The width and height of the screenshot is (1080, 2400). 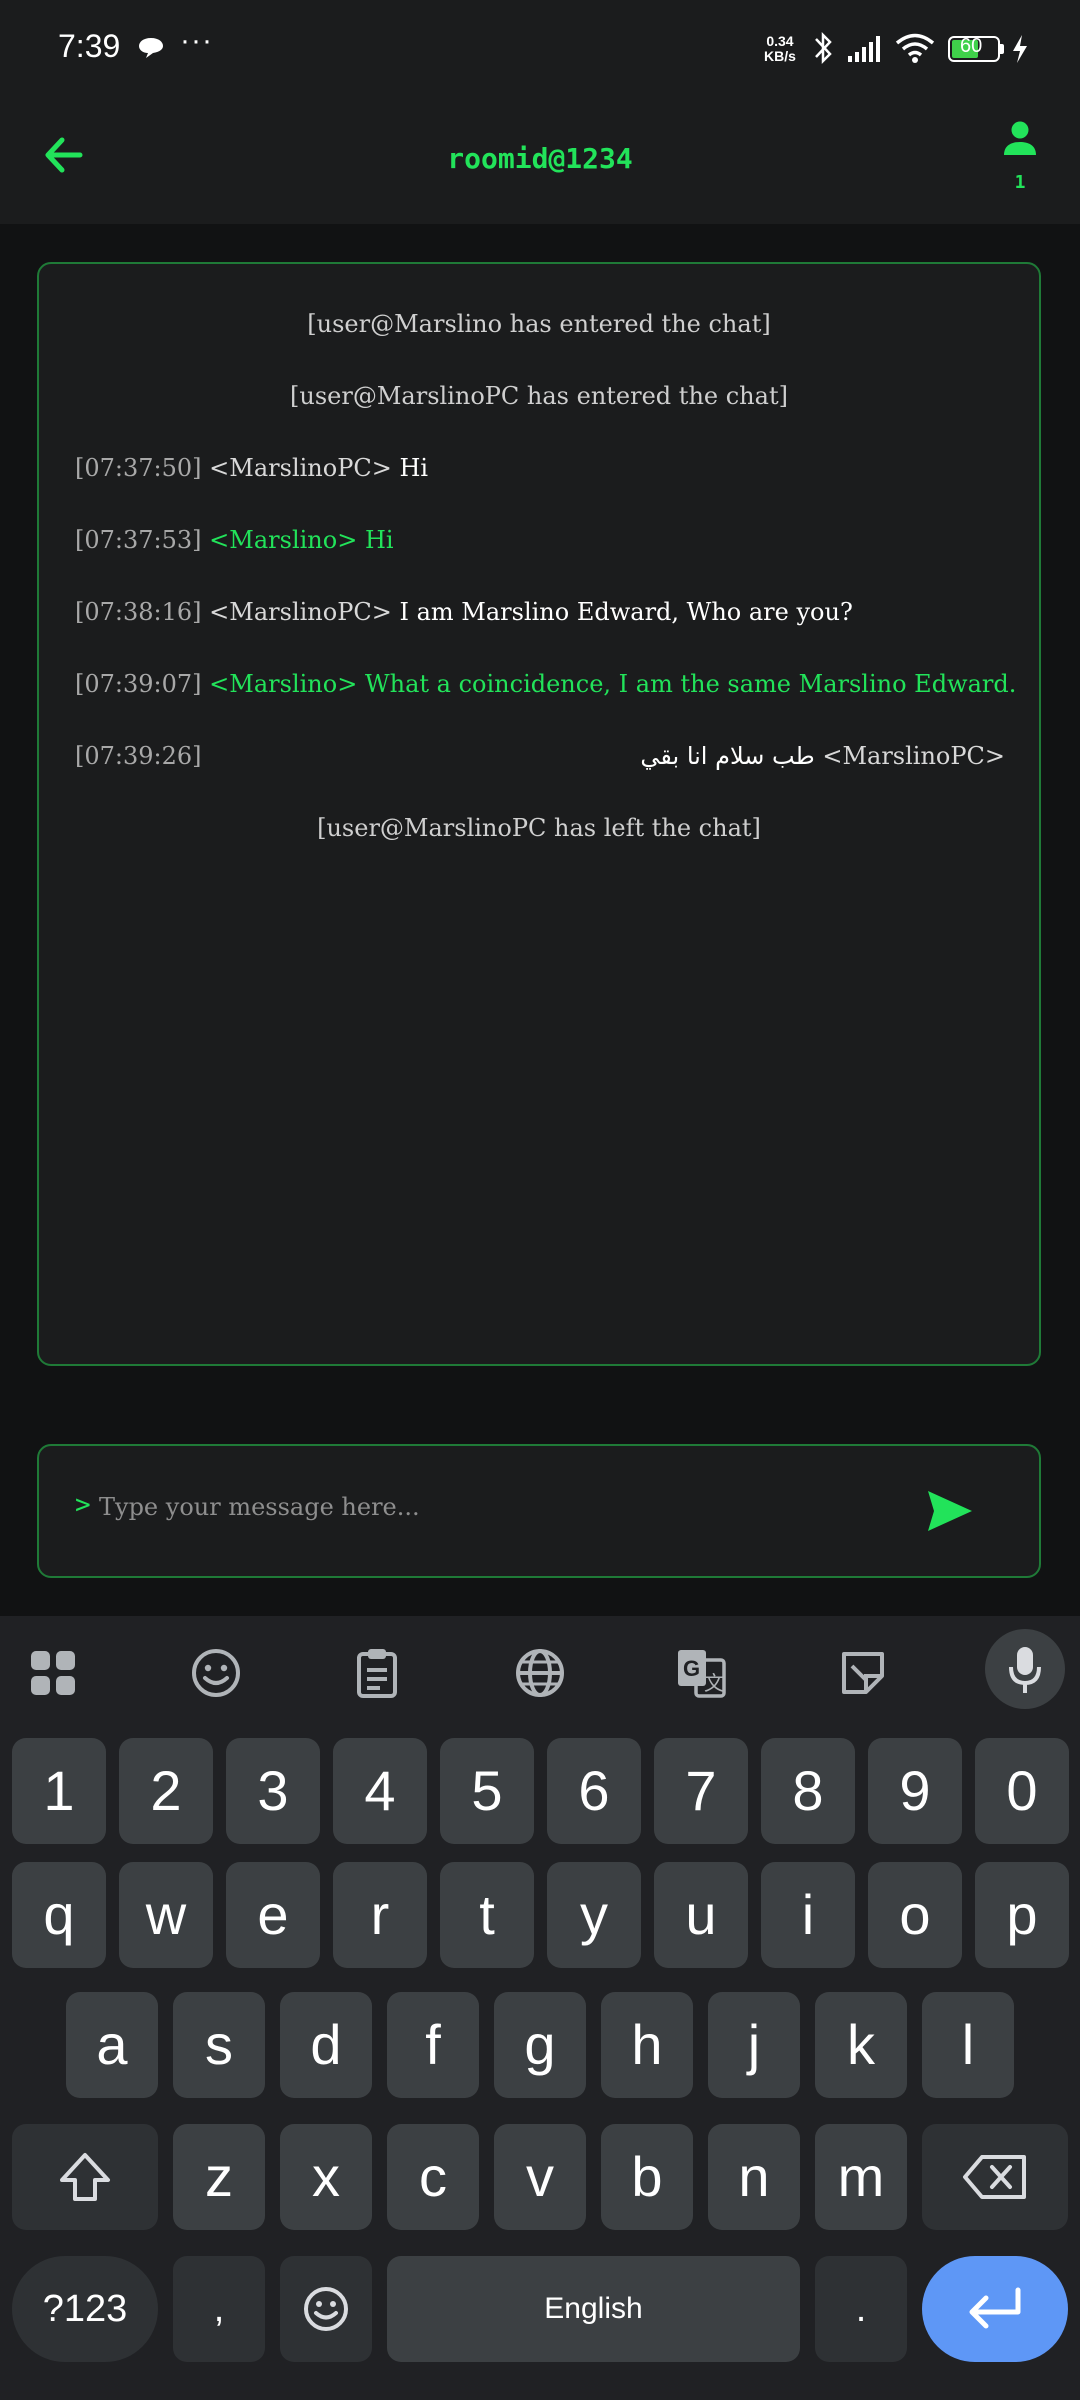 What do you see at coordinates (1022, 1915) in the screenshot?
I see `key-p: p` at bounding box center [1022, 1915].